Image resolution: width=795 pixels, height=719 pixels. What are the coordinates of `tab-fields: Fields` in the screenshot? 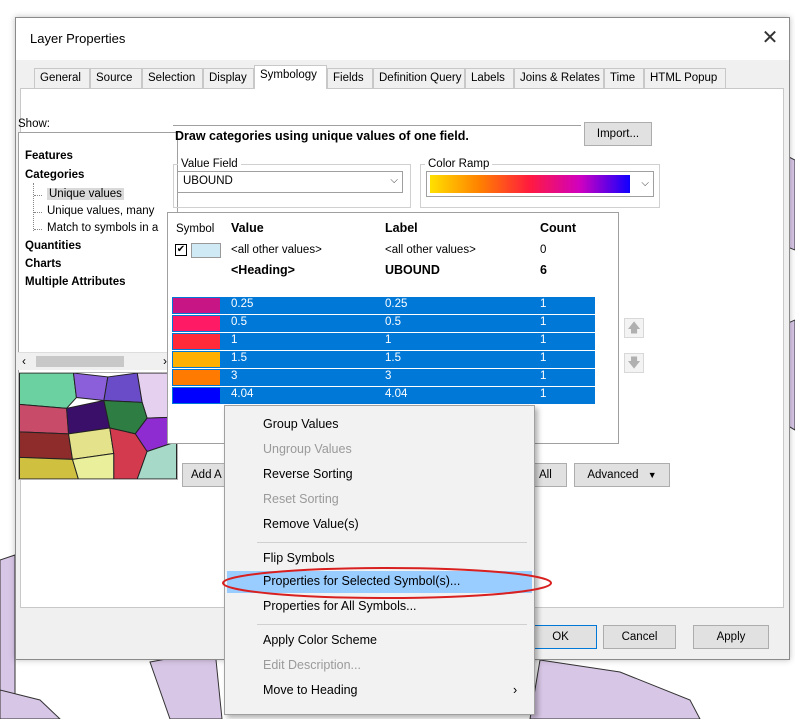 It's located at (350, 78).